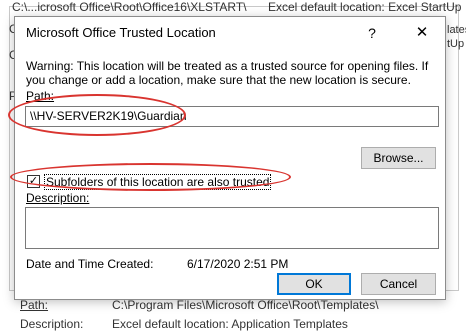 The image size is (466, 331). I want to click on description-input, so click(232, 228).